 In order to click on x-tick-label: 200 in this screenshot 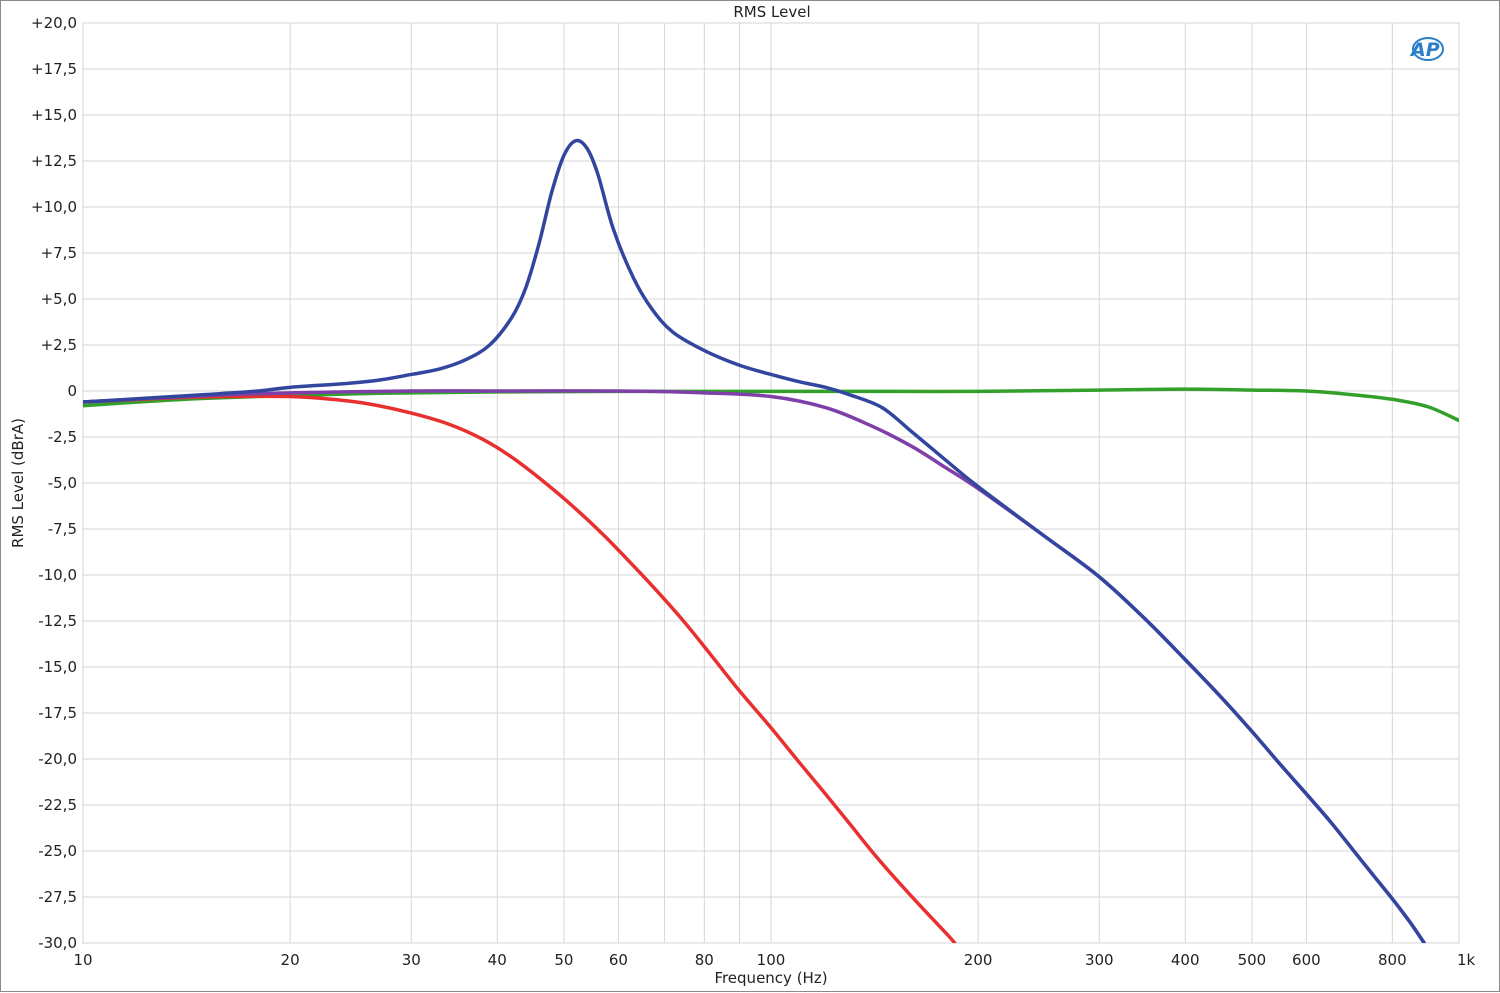, I will do `click(978, 960)`.